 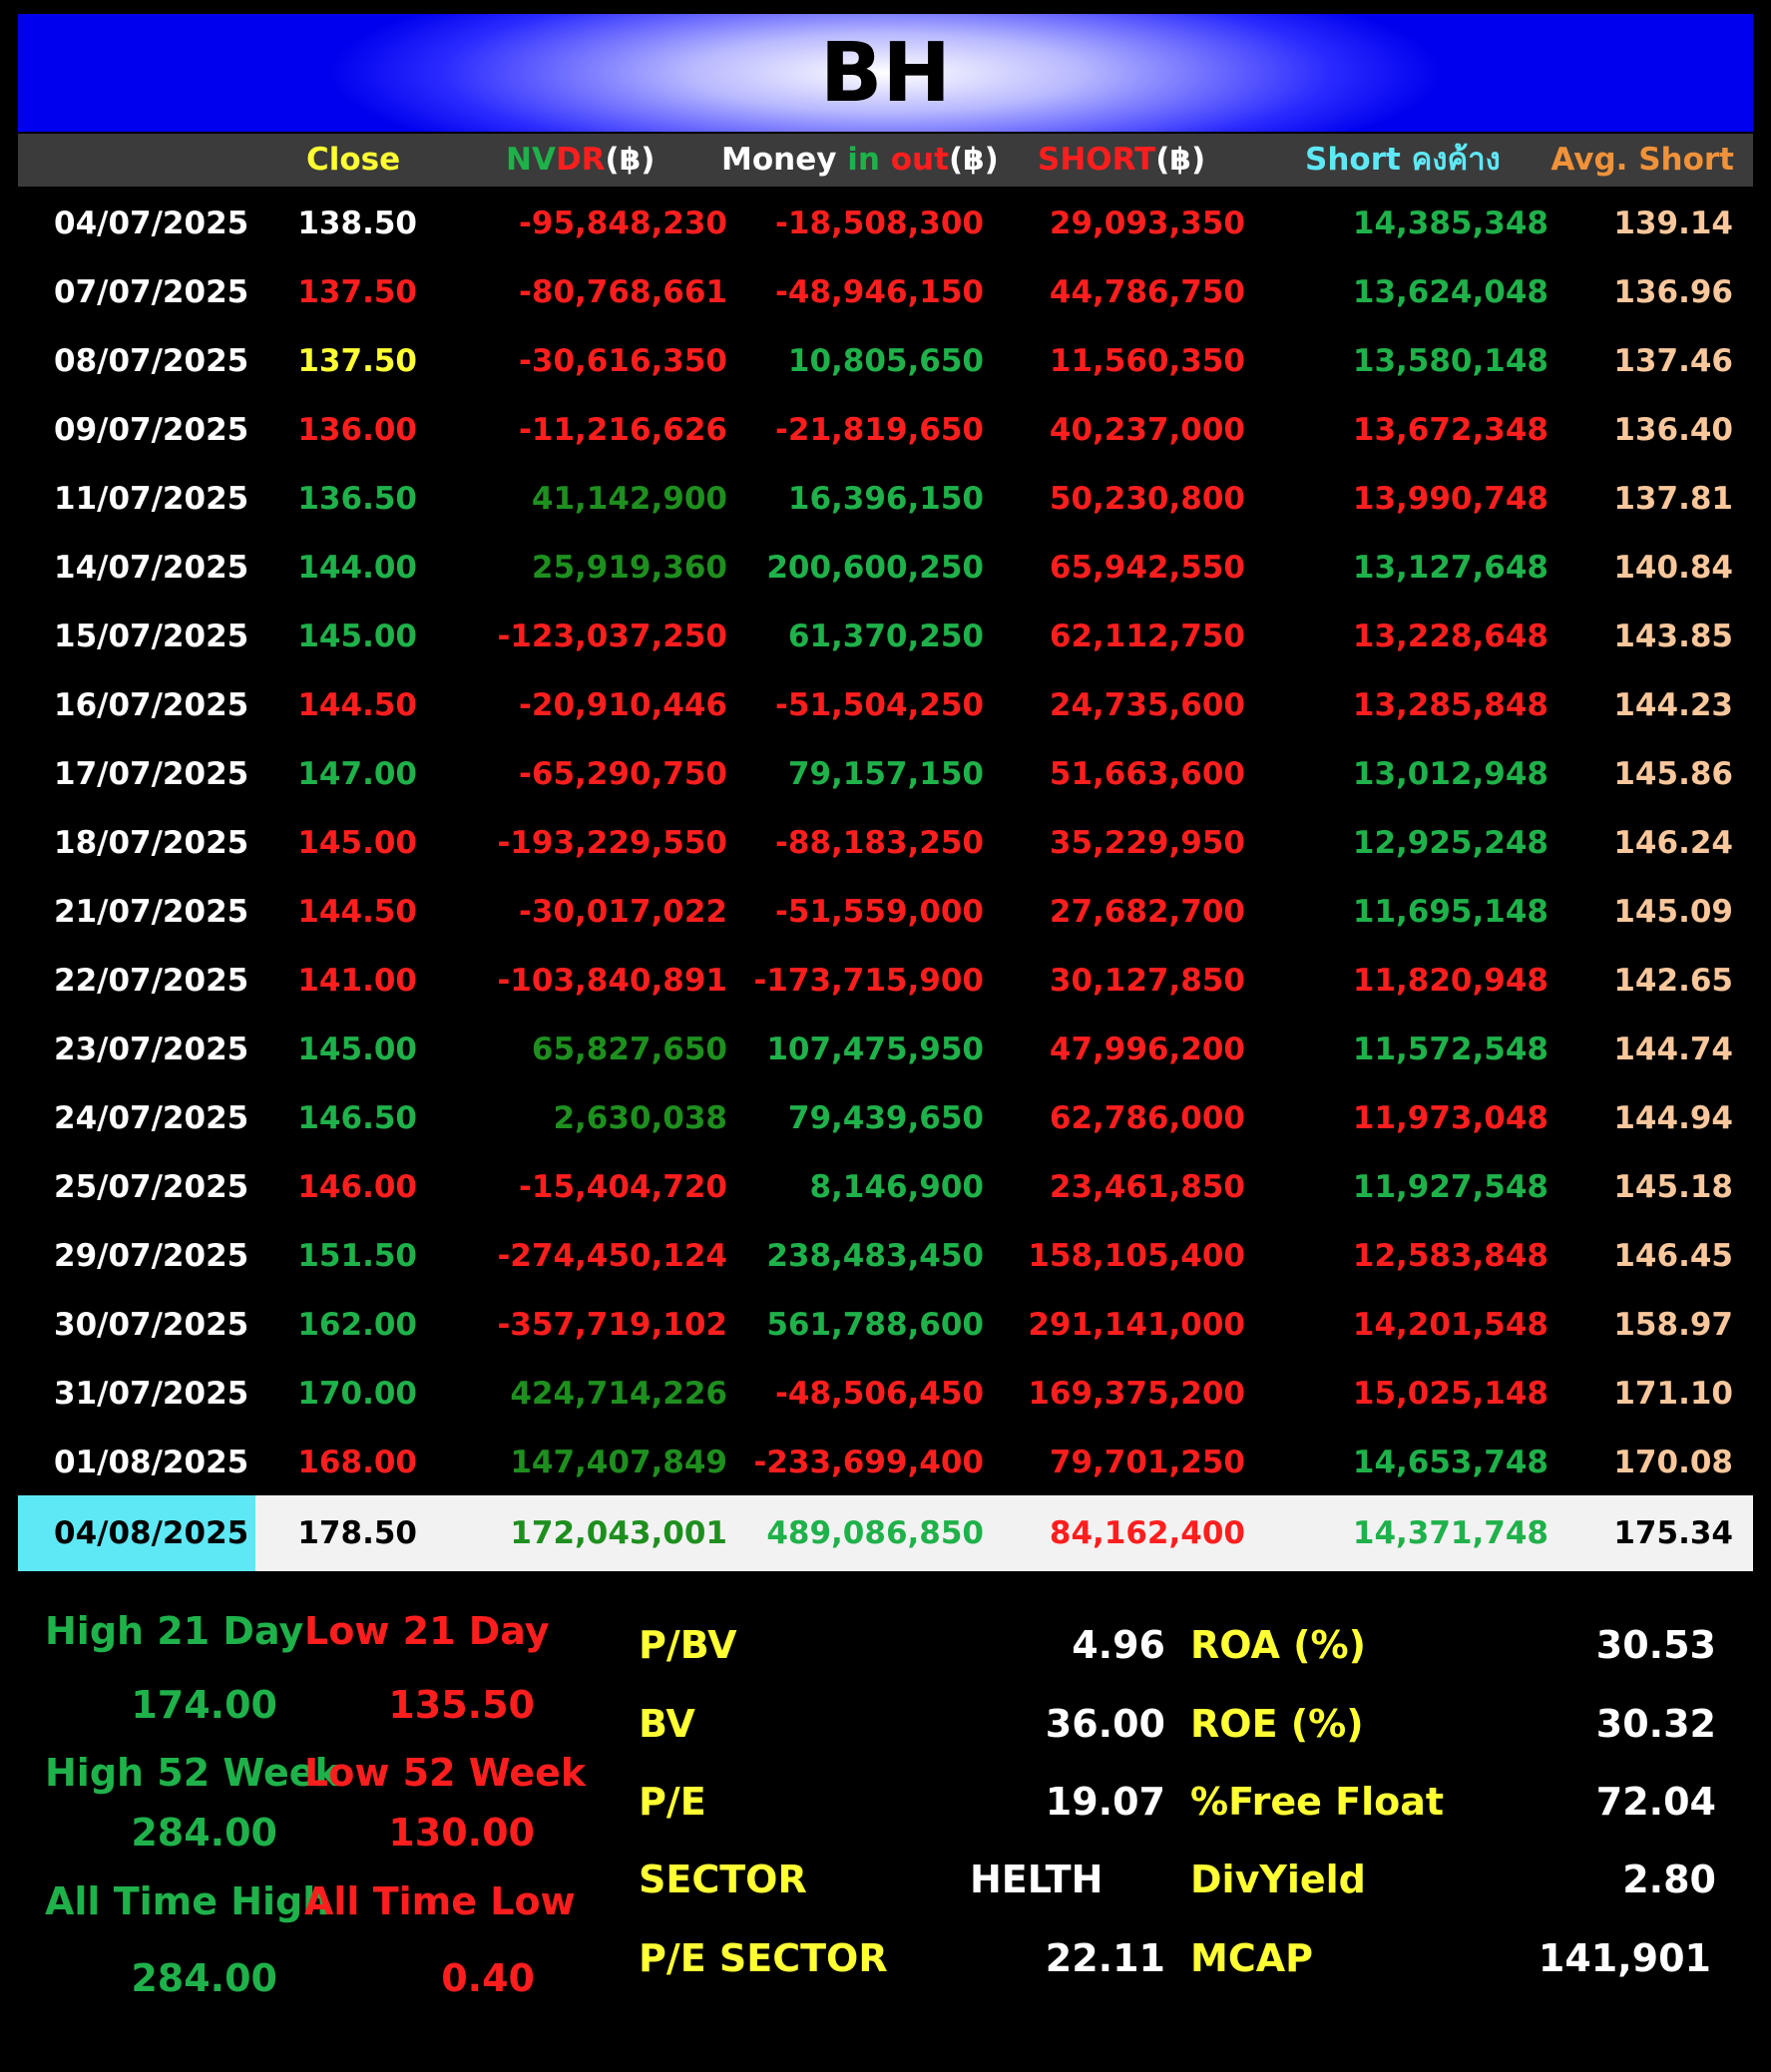 What do you see at coordinates (868, 1462) in the screenshot?
I see `cell-money-in-out: -233,699,400` at bounding box center [868, 1462].